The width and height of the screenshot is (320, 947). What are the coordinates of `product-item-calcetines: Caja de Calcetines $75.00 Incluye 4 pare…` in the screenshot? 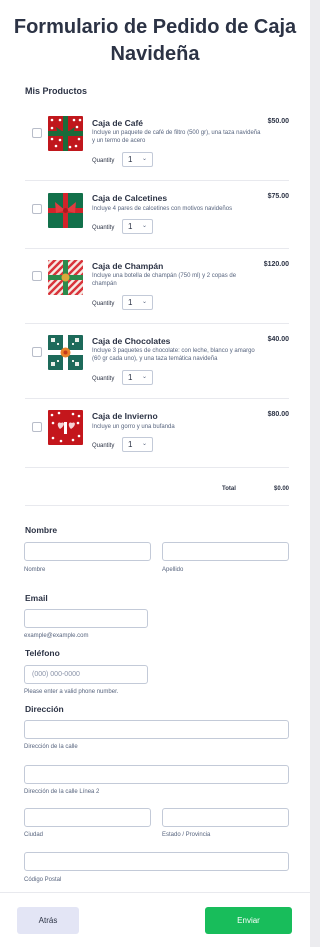 It's located at (157, 215).